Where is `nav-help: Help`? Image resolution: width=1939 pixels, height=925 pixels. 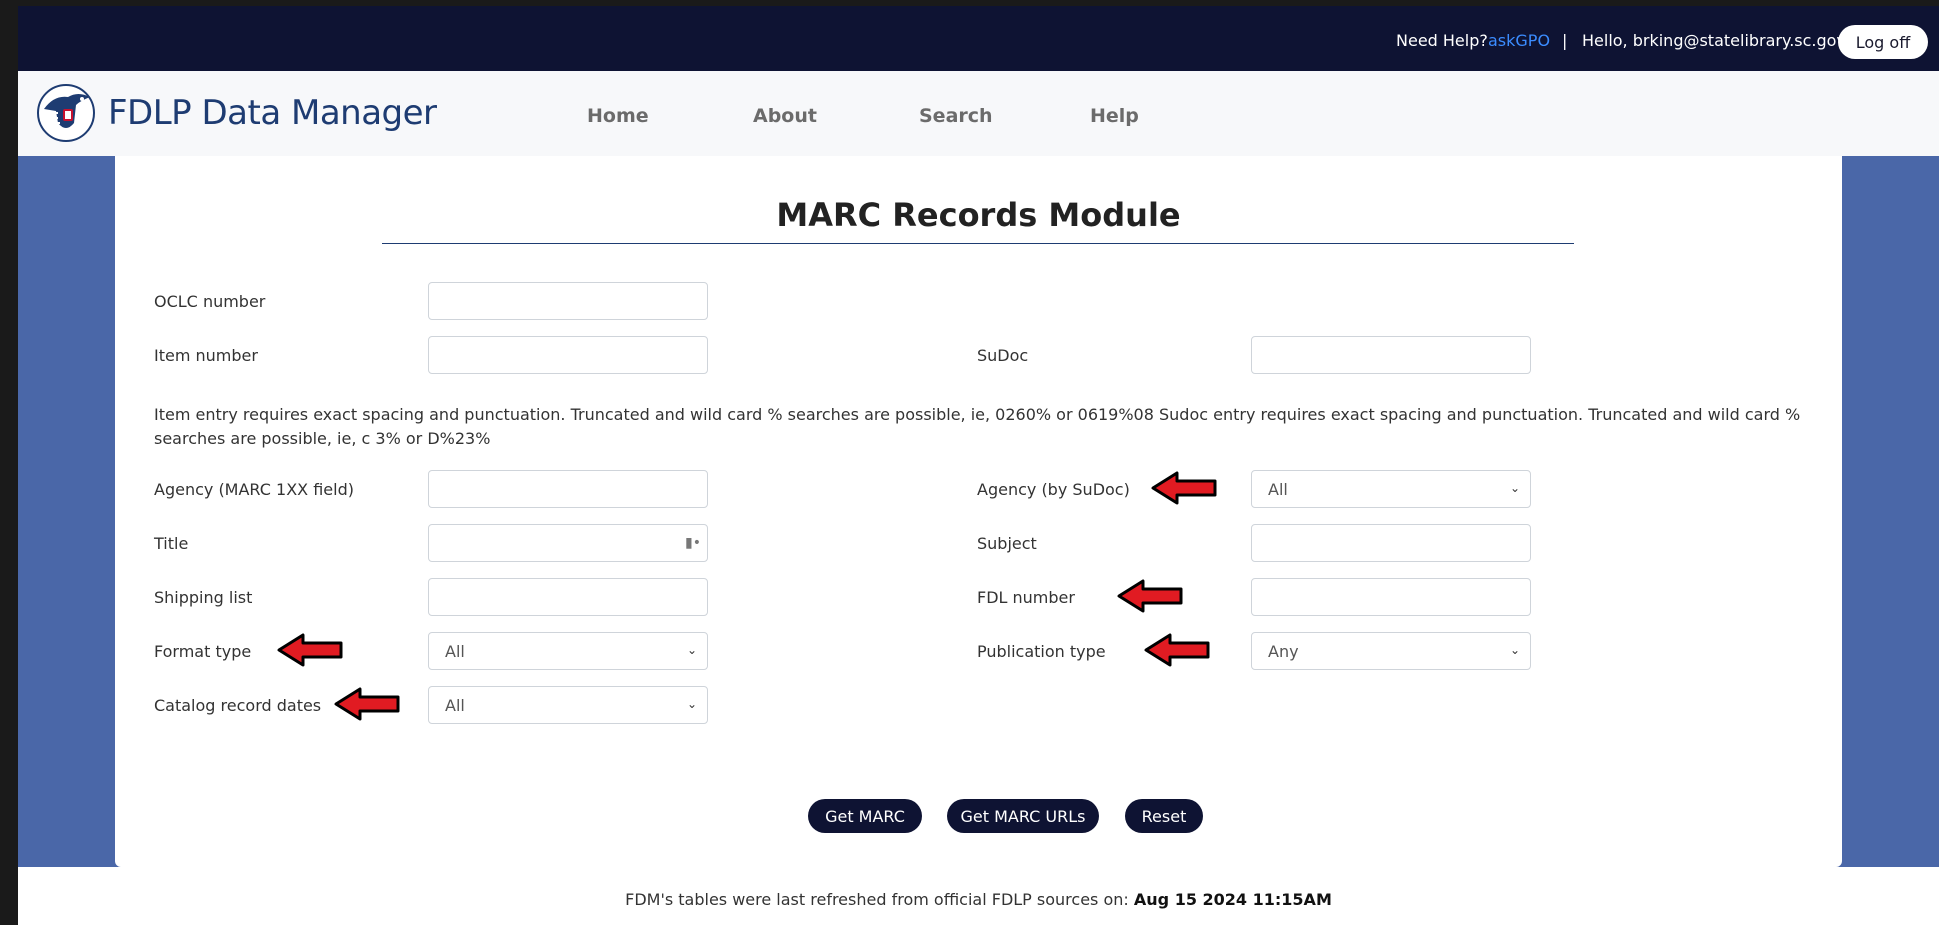 nav-help: Help is located at coordinates (1114, 116).